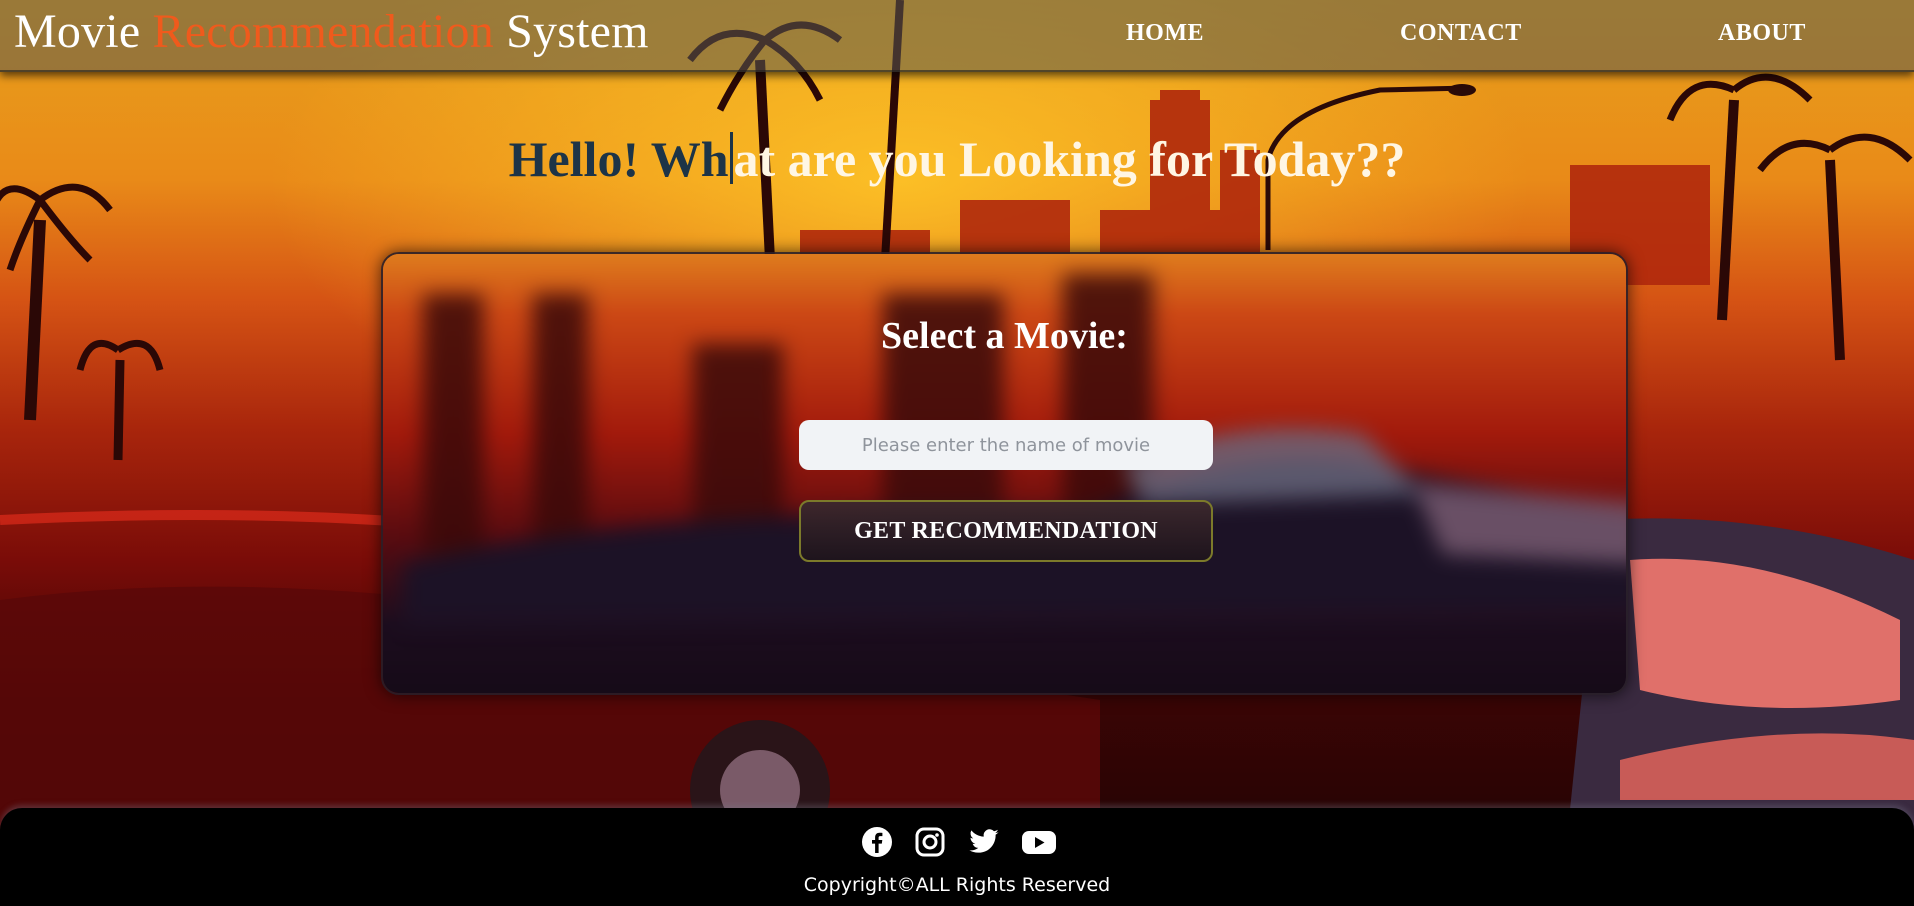 The image size is (1914, 906). What do you see at coordinates (877, 844) in the screenshot?
I see `facebook-icon` at bounding box center [877, 844].